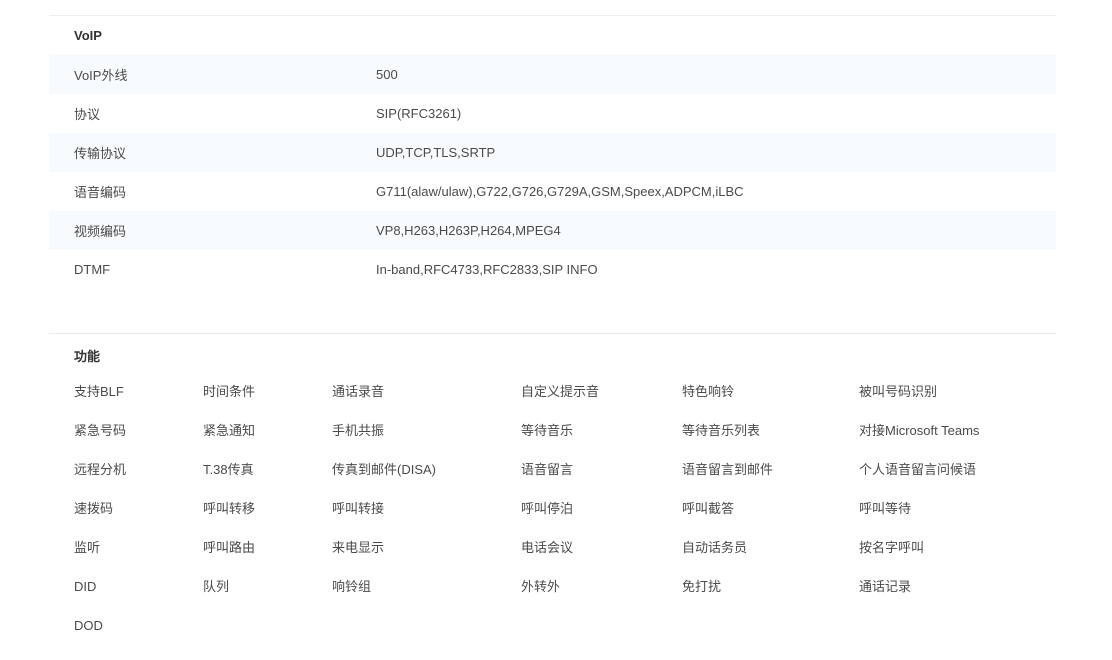 Image resolution: width=1112 pixels, height=660 pixels. I want to click on feature-item: 等待音乐列表, so click(721, 430).